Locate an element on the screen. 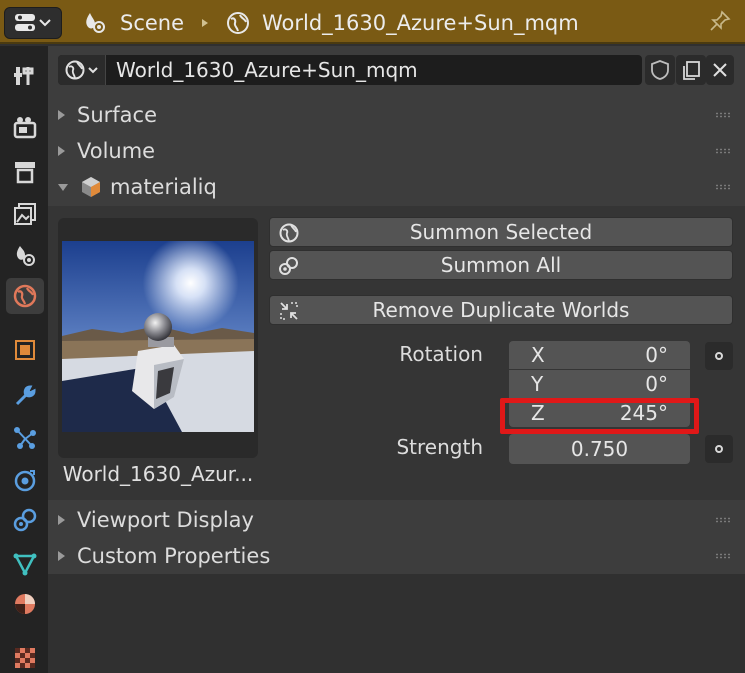  duplicate-button is located at coordinates (691, 70).